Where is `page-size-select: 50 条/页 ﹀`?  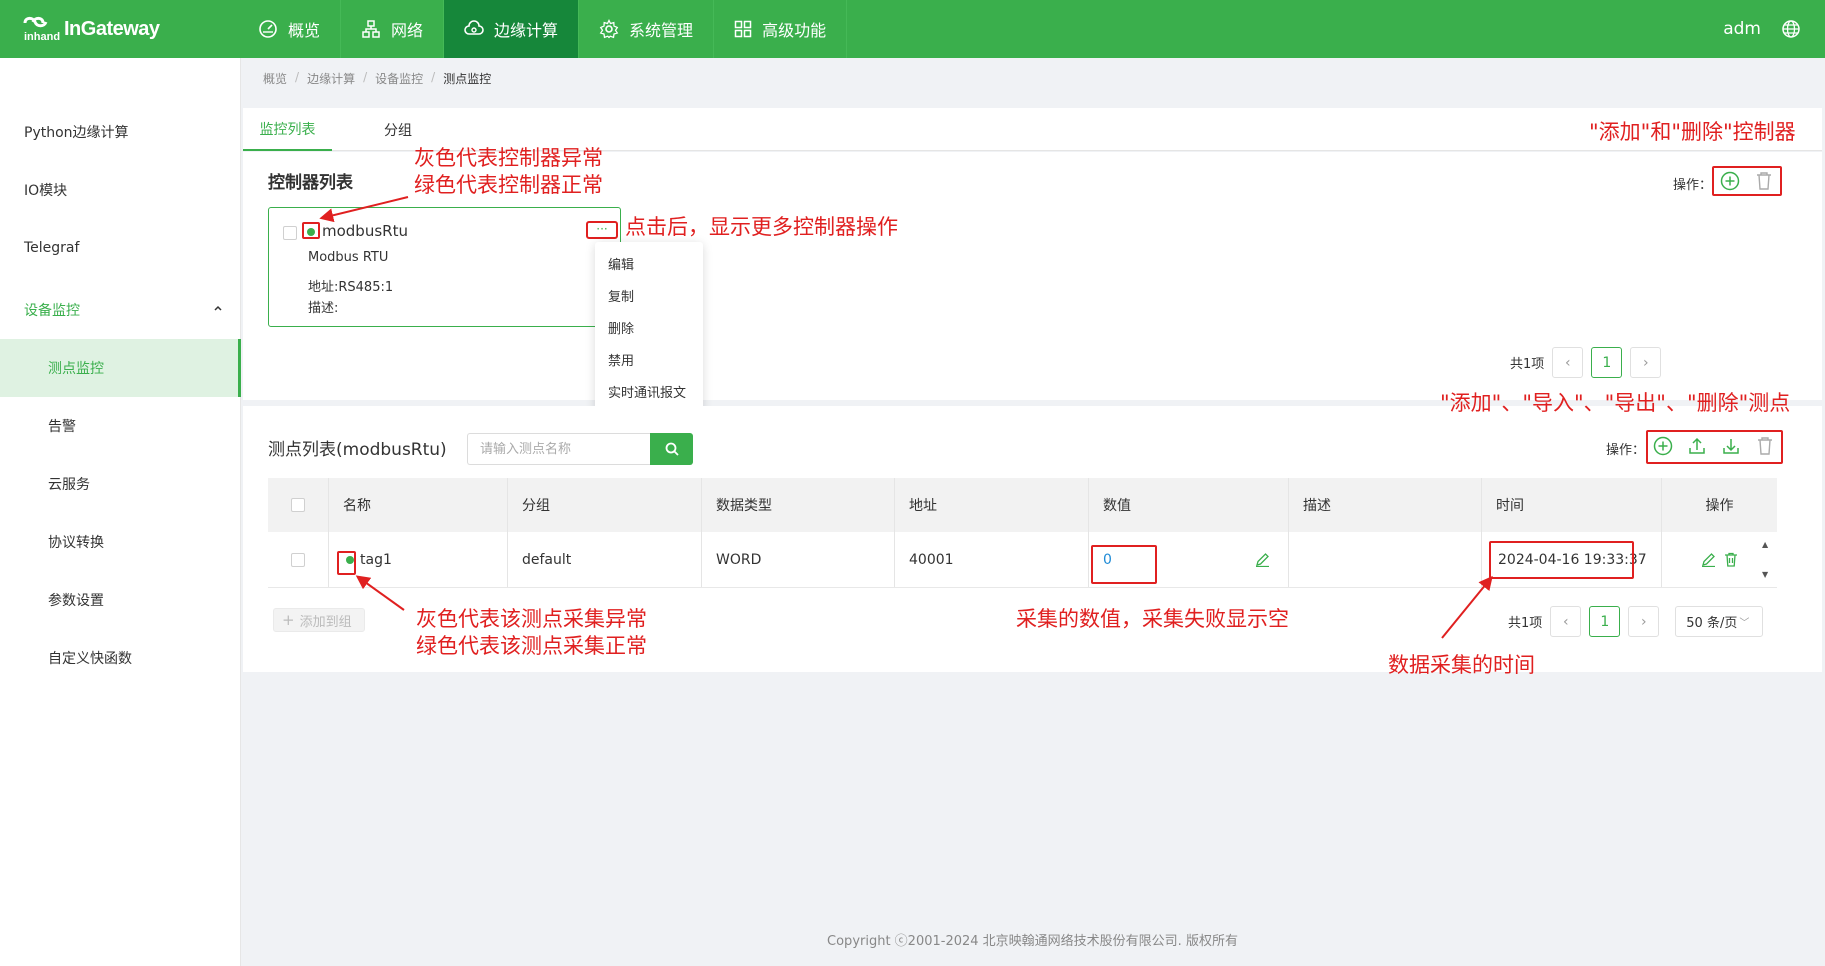 page-size-select: 50 条/页 ﹀ is located at coordinates (1719, 621).